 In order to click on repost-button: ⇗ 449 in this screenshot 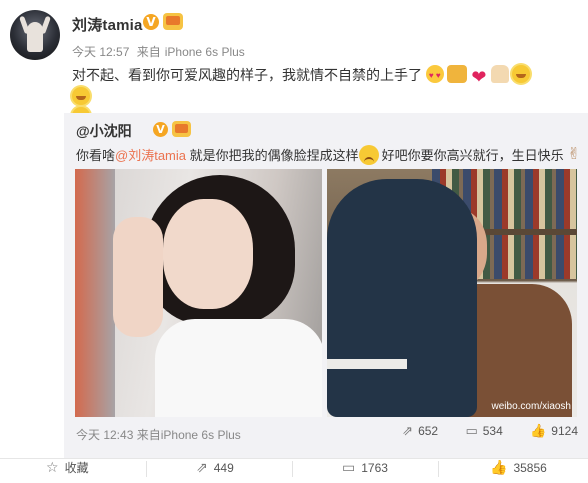, I will do `click(215, 471)`.